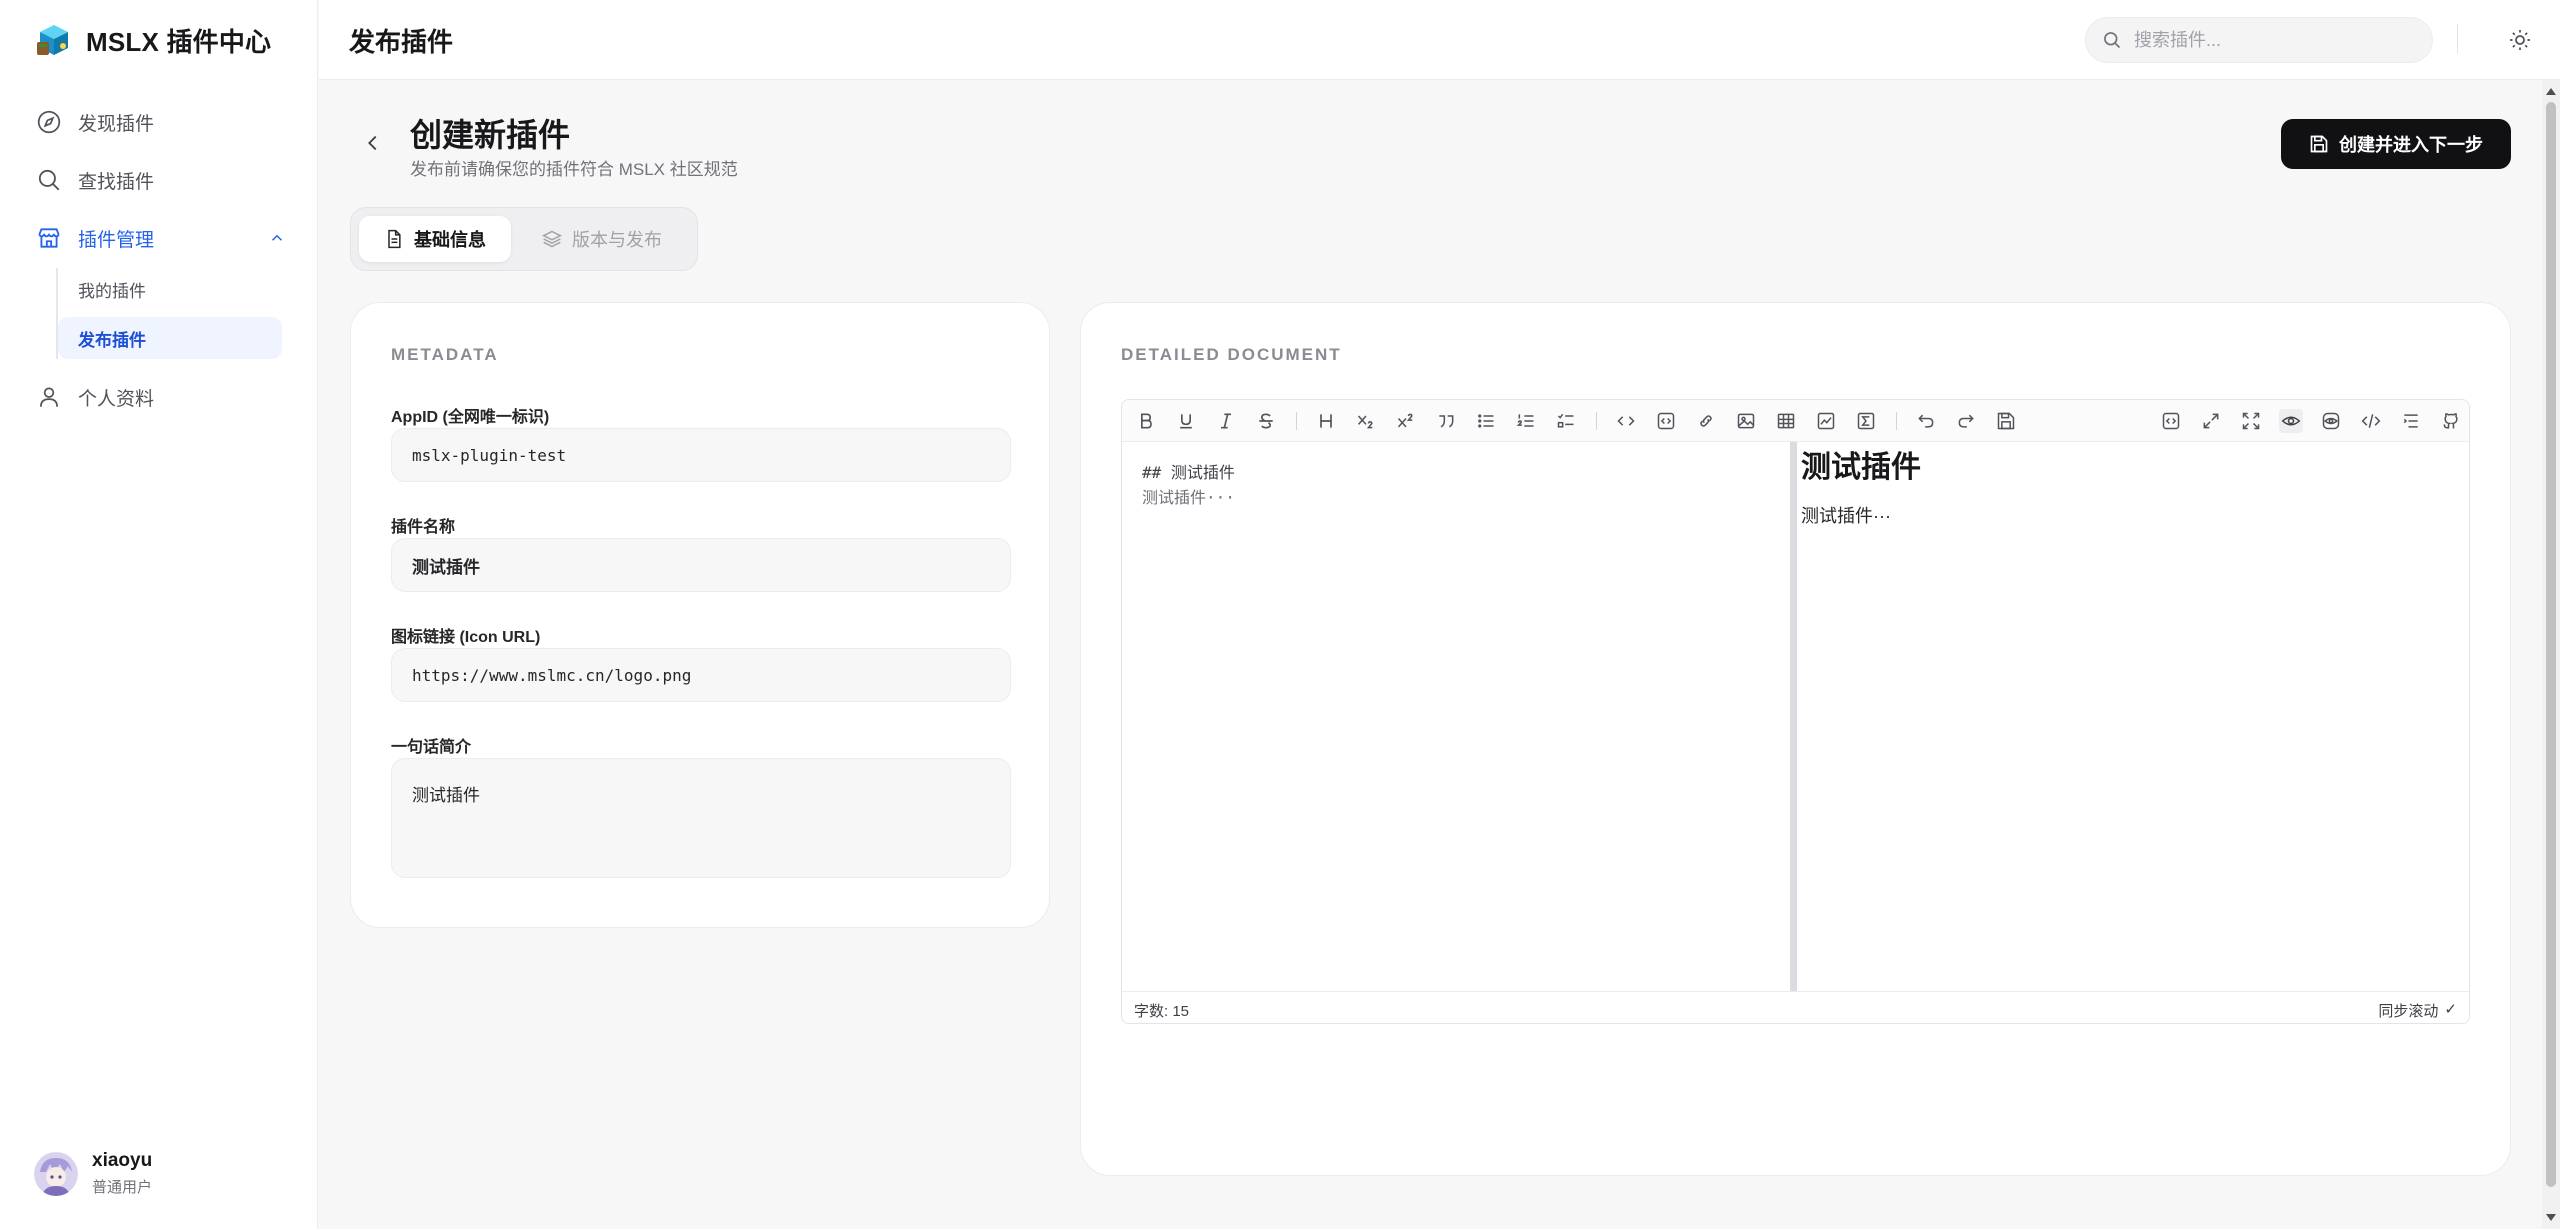  I want to click on plugin-name-input: 测试插件, so click(701, 565).